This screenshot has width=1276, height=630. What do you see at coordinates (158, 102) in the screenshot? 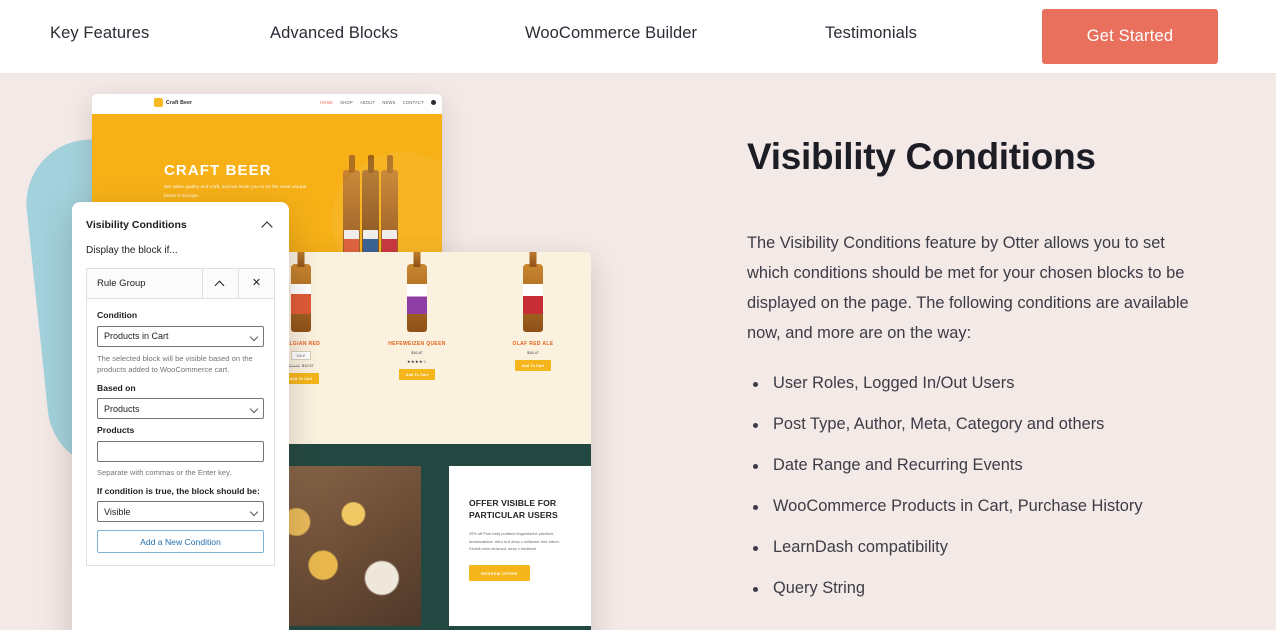
I see `beer-logo-icon` at bounding box center [158, 102].